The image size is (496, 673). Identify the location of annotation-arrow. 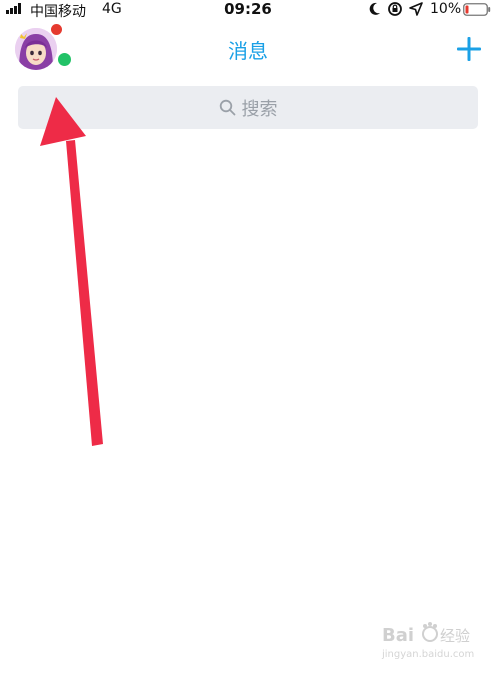
(71, 271).